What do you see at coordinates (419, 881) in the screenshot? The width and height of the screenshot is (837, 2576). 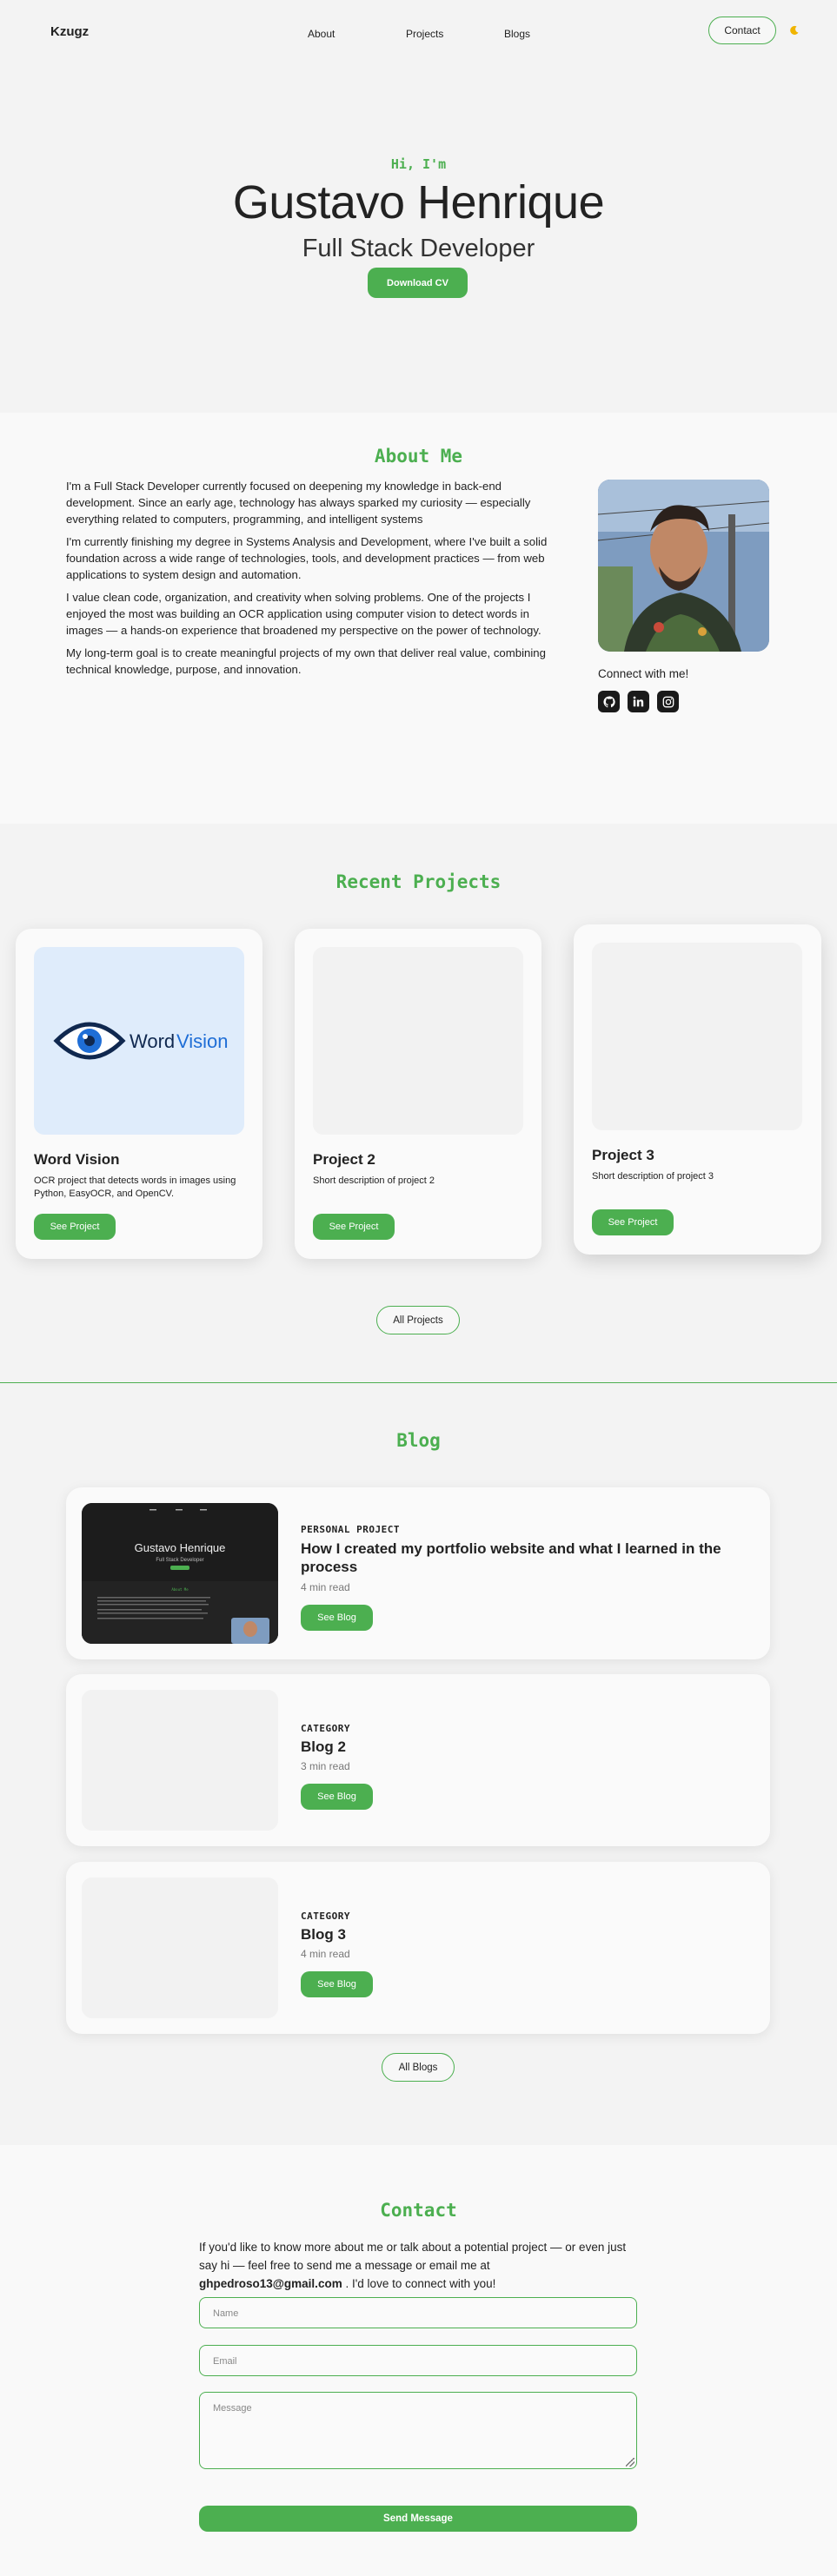 I see `projects-title: Recent Projects` at bounding box center [419, 881].